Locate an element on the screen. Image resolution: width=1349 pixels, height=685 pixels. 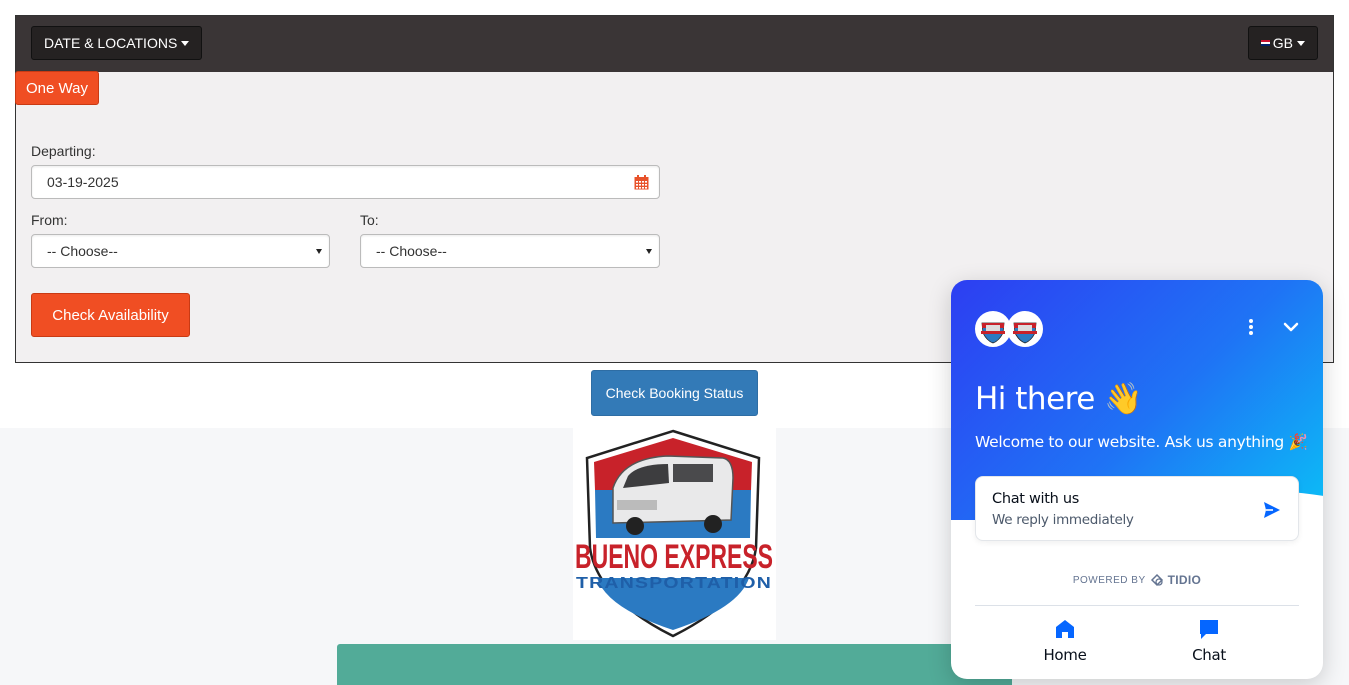
more-options-icon is located at coordinates (1251, 327).